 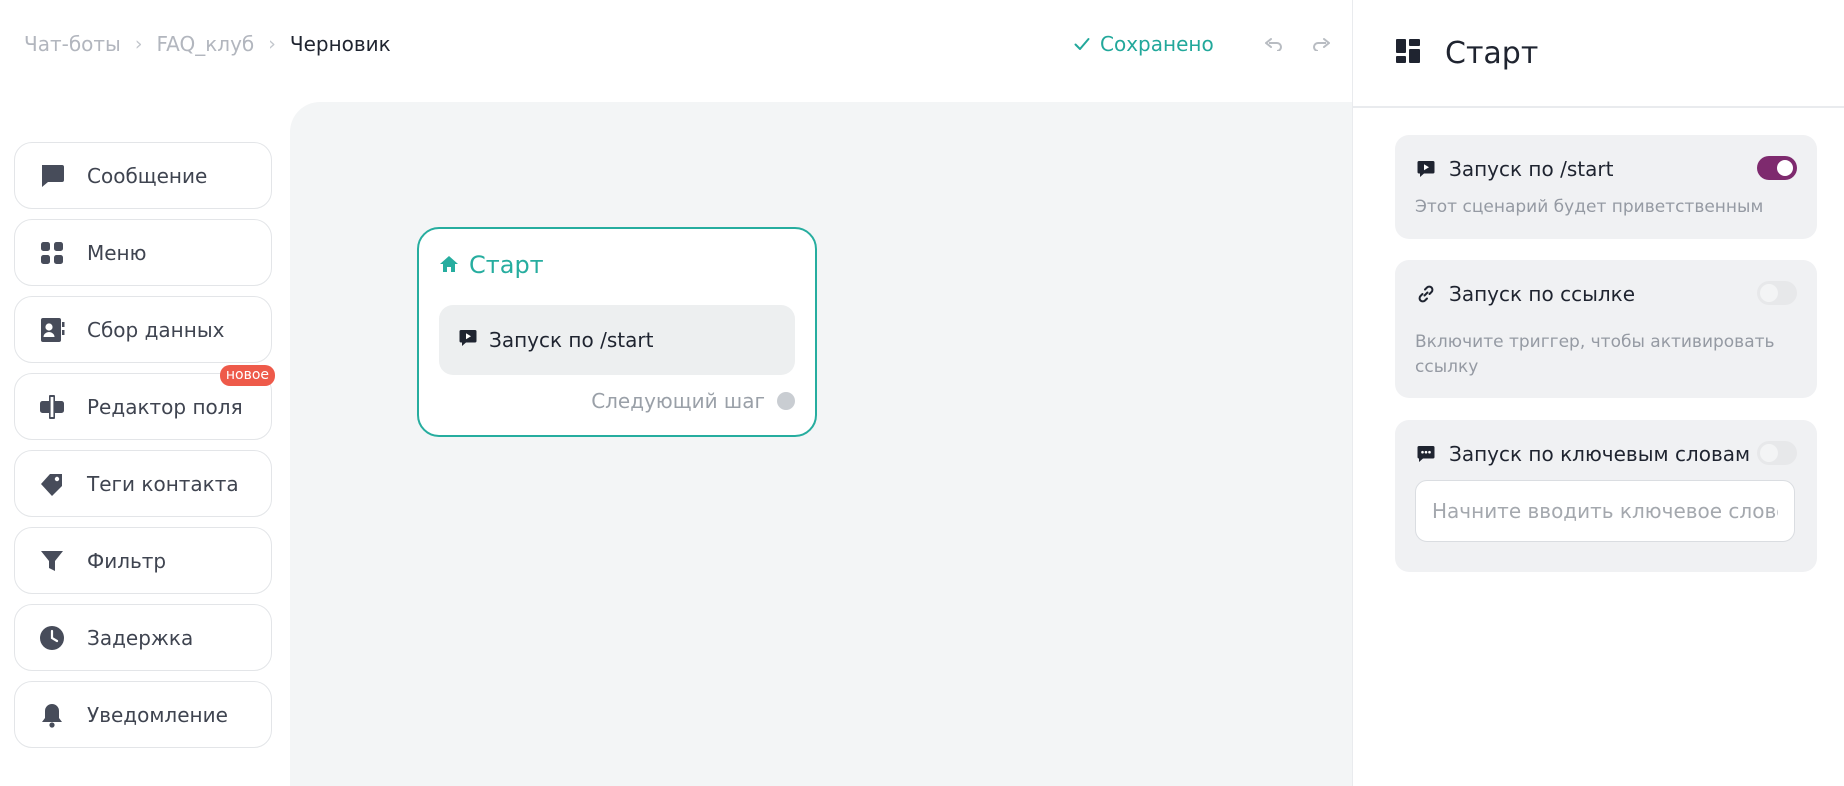 What do you see at coordinates (678, 401) in the screenshot?
I see `next-step-label: Следующий шаг` at bounding box center [678, 401].